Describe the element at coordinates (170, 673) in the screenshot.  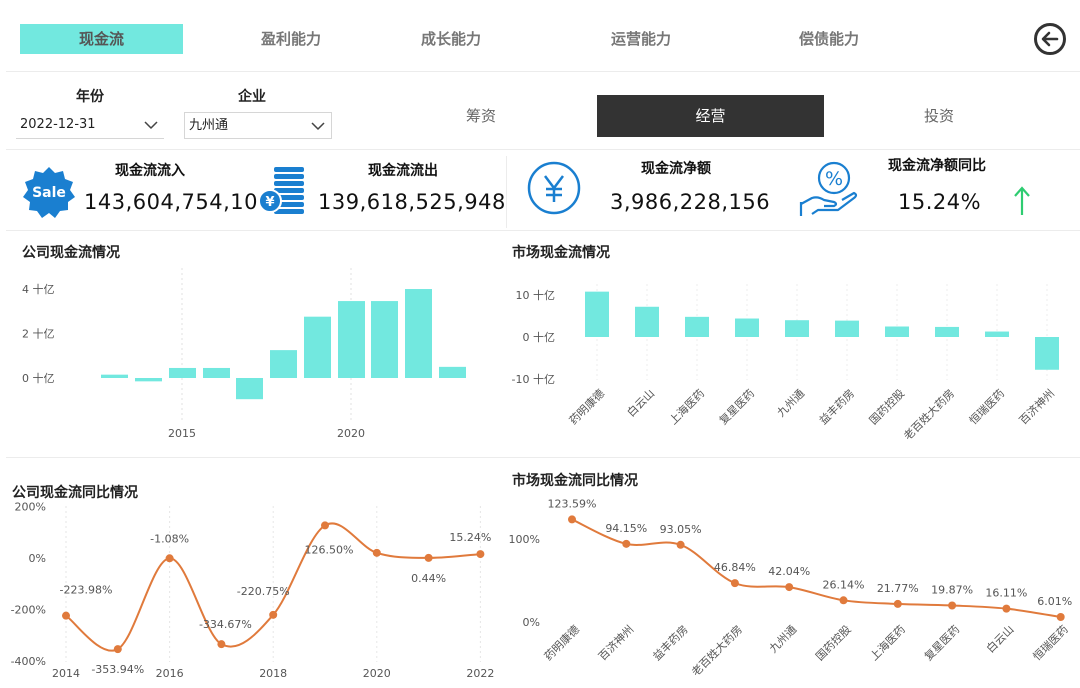
I see `x-tick-label: 2016` at that location.